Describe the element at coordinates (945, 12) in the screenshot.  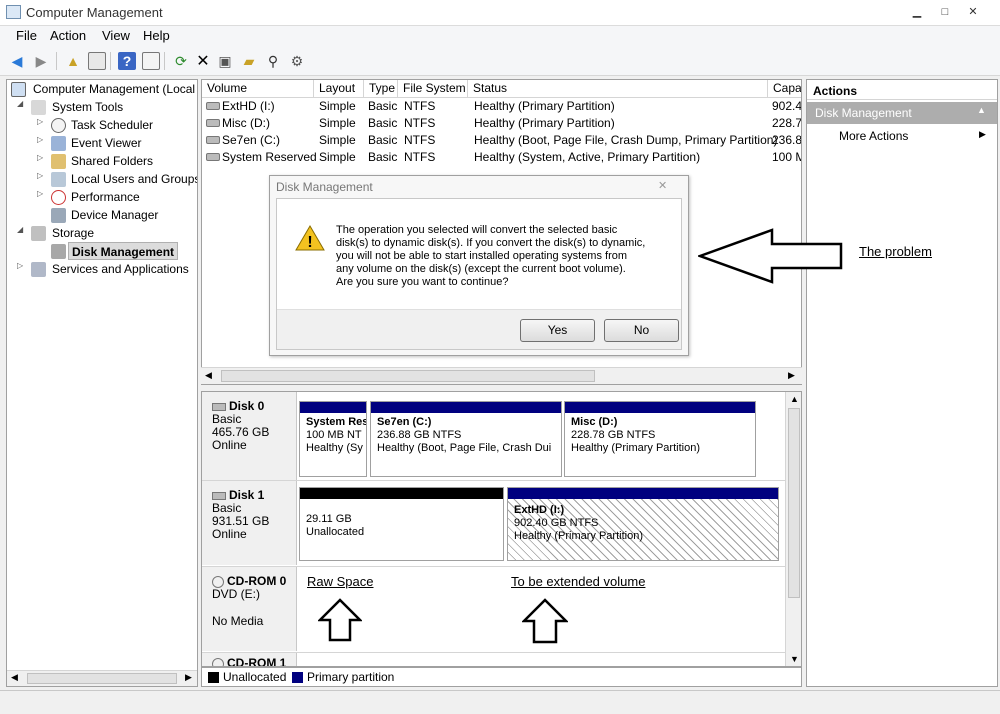
I see `maximize-icon: □` at that location.